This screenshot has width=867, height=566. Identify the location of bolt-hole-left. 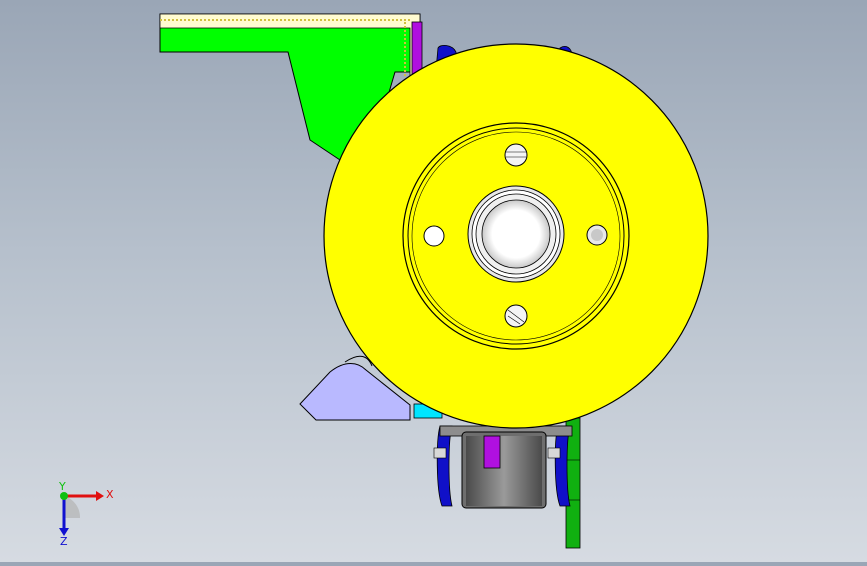
(434, 236).